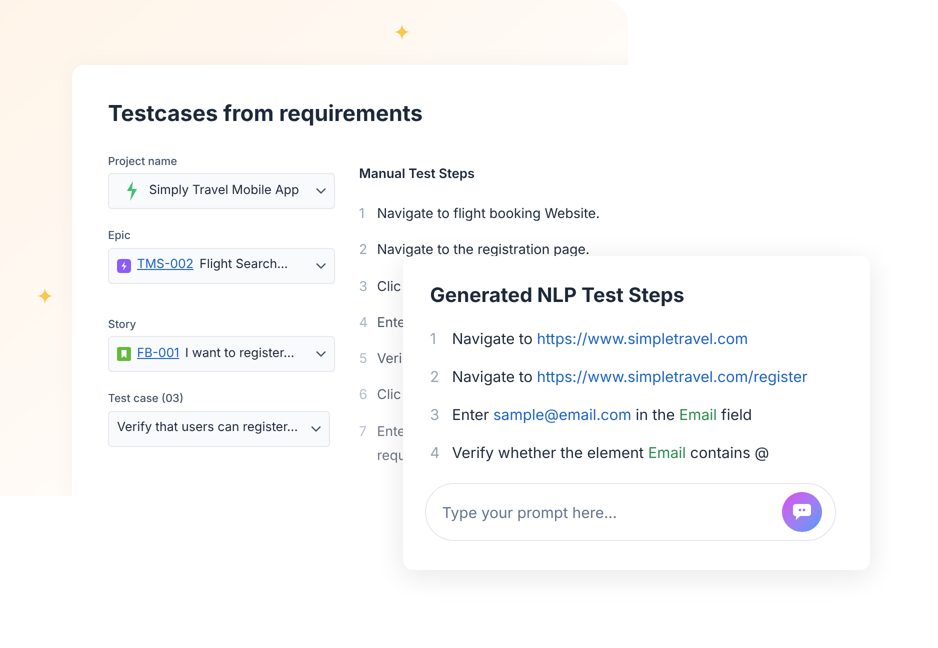  Describe the element at coordinates (417, 174) in the screenshot. I see `section-heading: Manual Test Steps` at that location.